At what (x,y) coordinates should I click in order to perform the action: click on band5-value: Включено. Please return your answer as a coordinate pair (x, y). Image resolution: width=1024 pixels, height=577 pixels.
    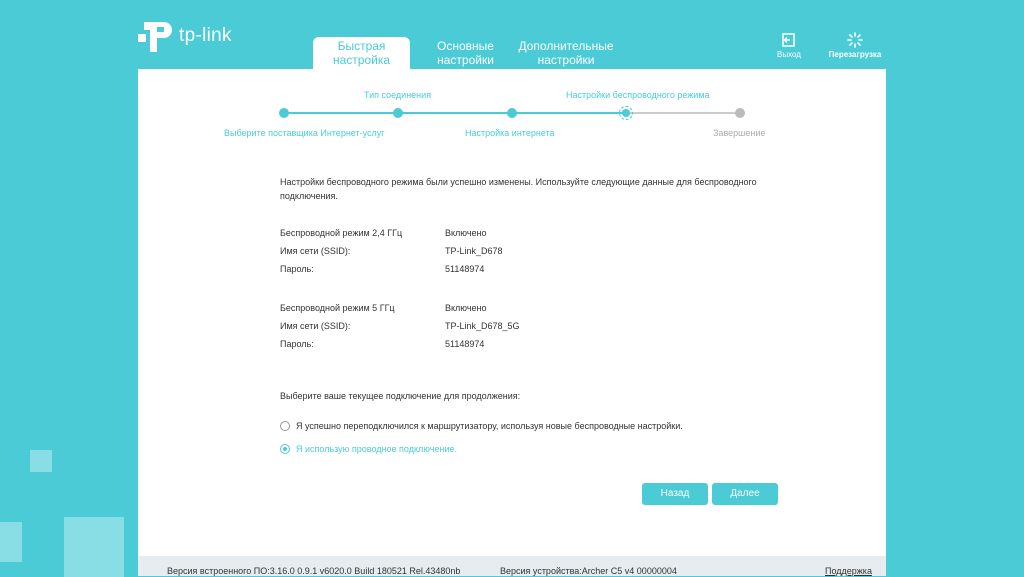
    Looking at the image, I should click on (466, 308).